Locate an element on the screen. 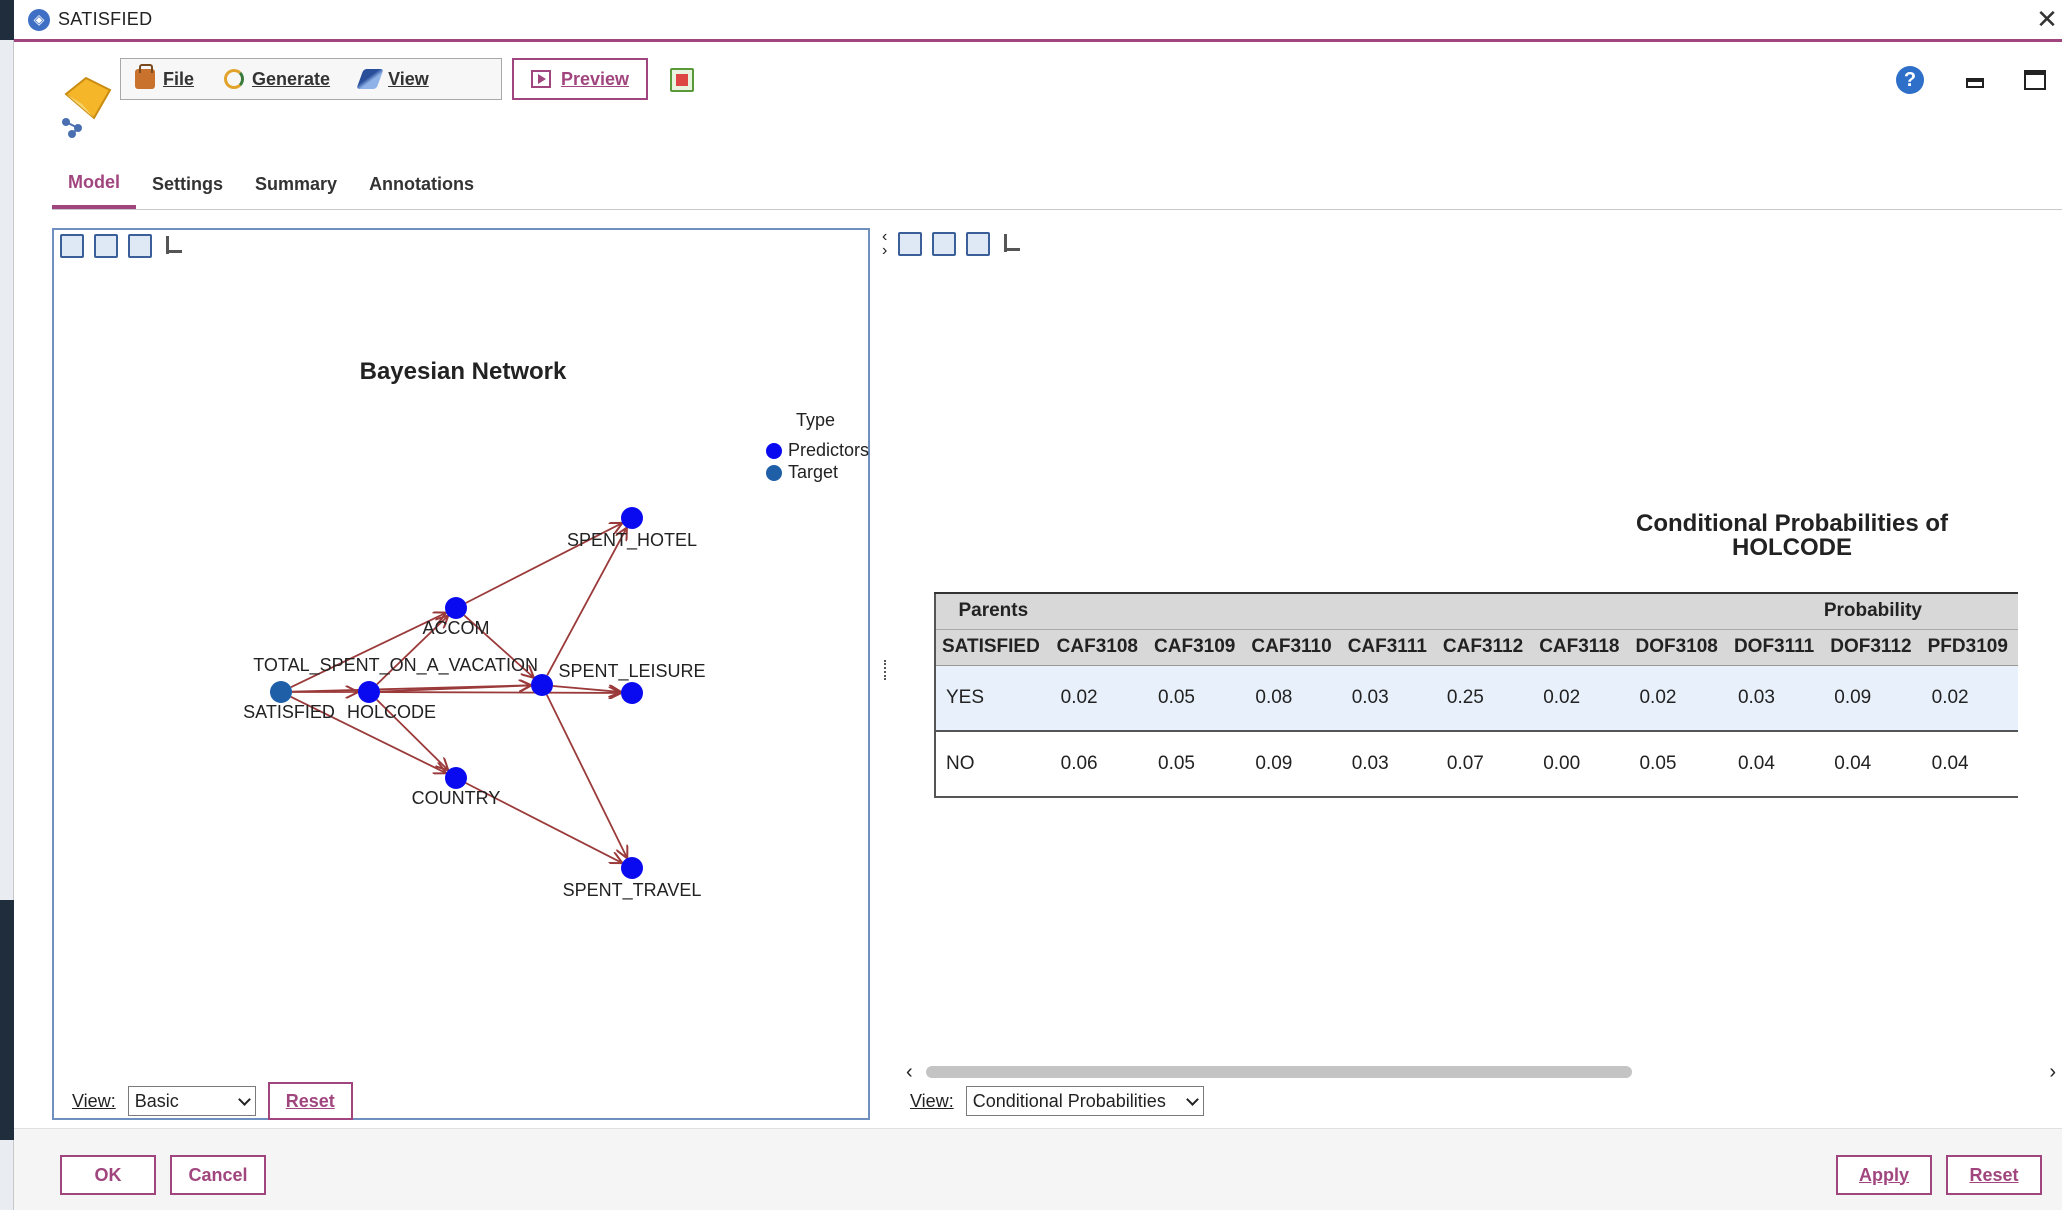  network-edge is located at coordinates (586, 602).